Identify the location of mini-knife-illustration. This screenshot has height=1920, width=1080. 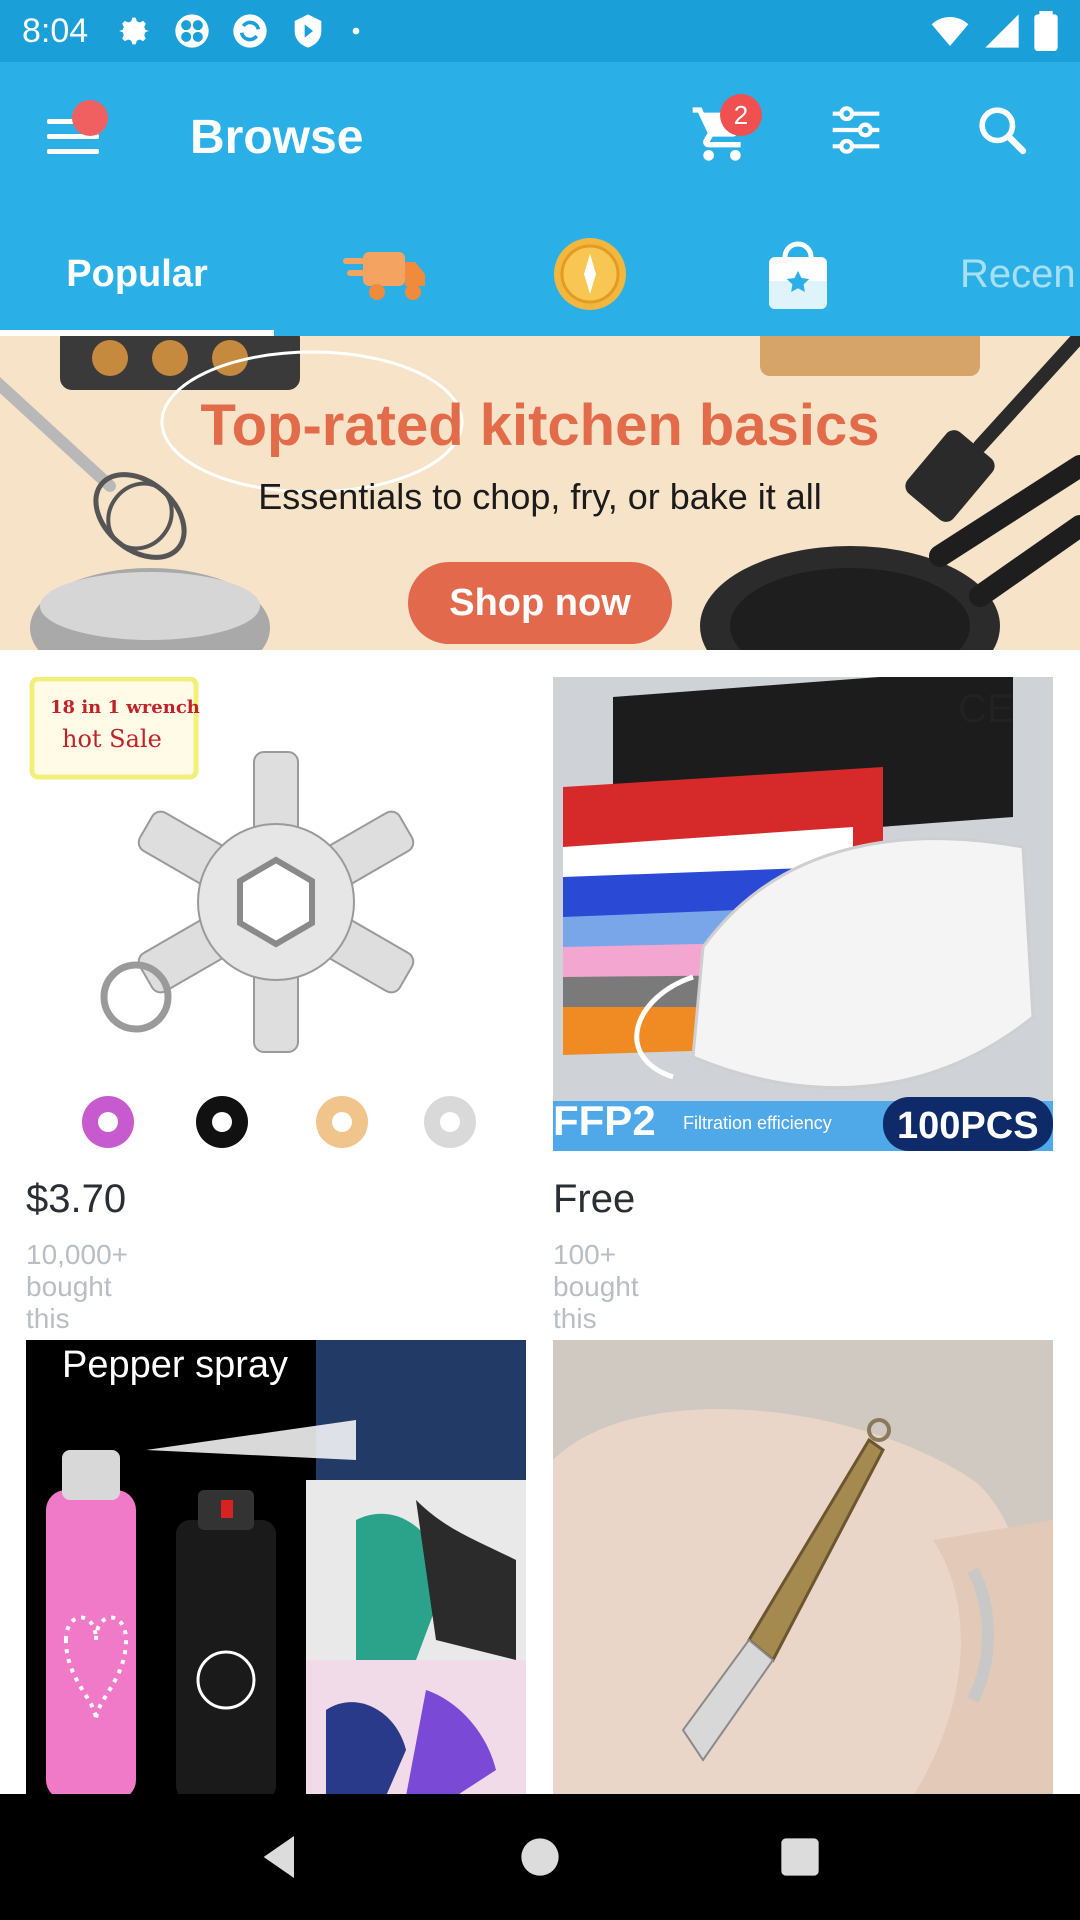
(803, 1602).